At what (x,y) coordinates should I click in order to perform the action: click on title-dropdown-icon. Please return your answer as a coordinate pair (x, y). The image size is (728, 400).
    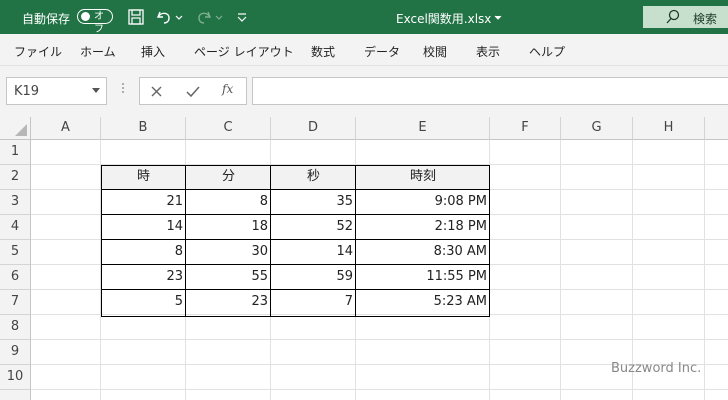
    Looking at the image, I should click on (498, 17).